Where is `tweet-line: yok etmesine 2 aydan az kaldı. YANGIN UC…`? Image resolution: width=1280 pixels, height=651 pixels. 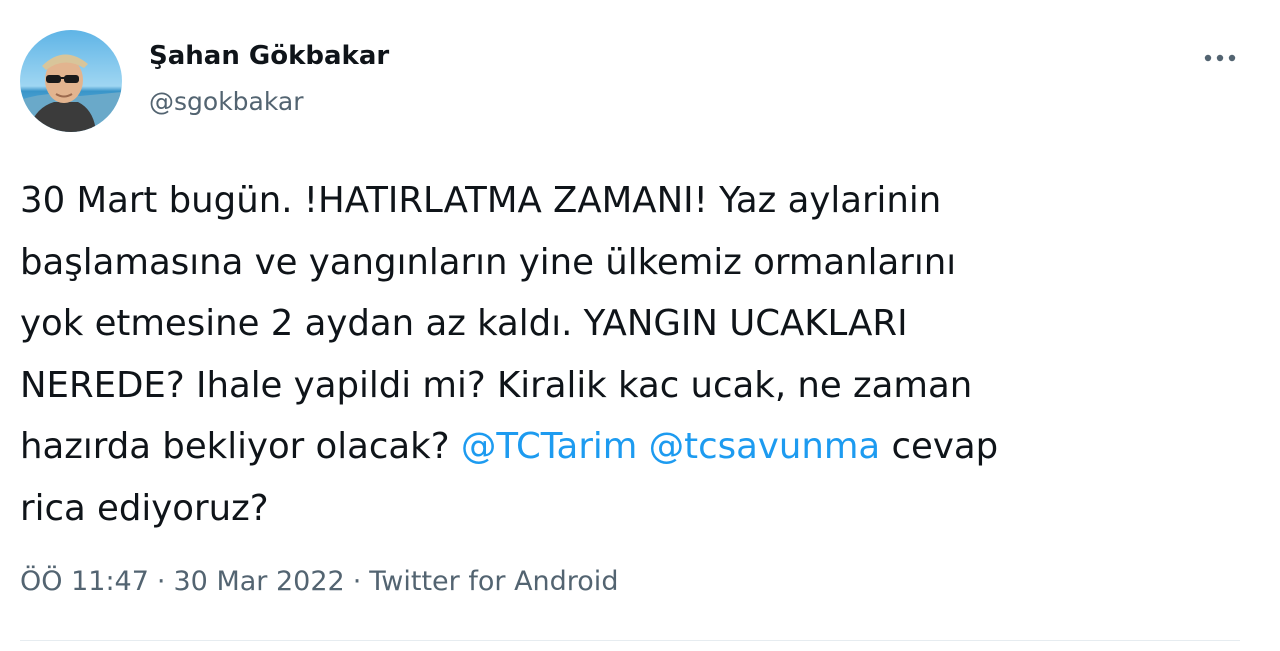 tweet-line: yok etmesine 2 aydan az kaldı. YANGIN UC… is located at coordinates (464, 323).